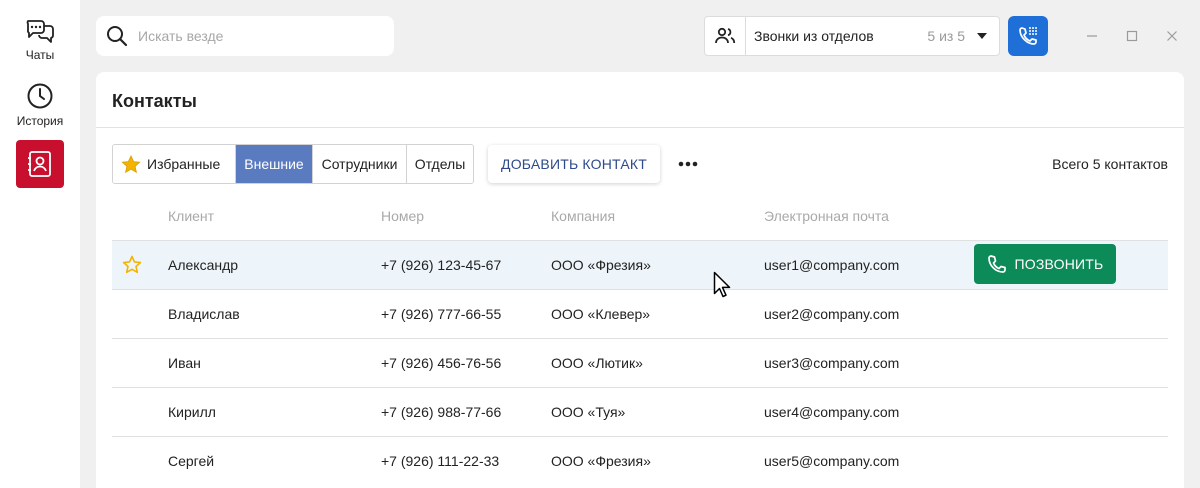 The image size is (1200, 488). I want to click on phone-dialpad-icon, so click(1028, 36).